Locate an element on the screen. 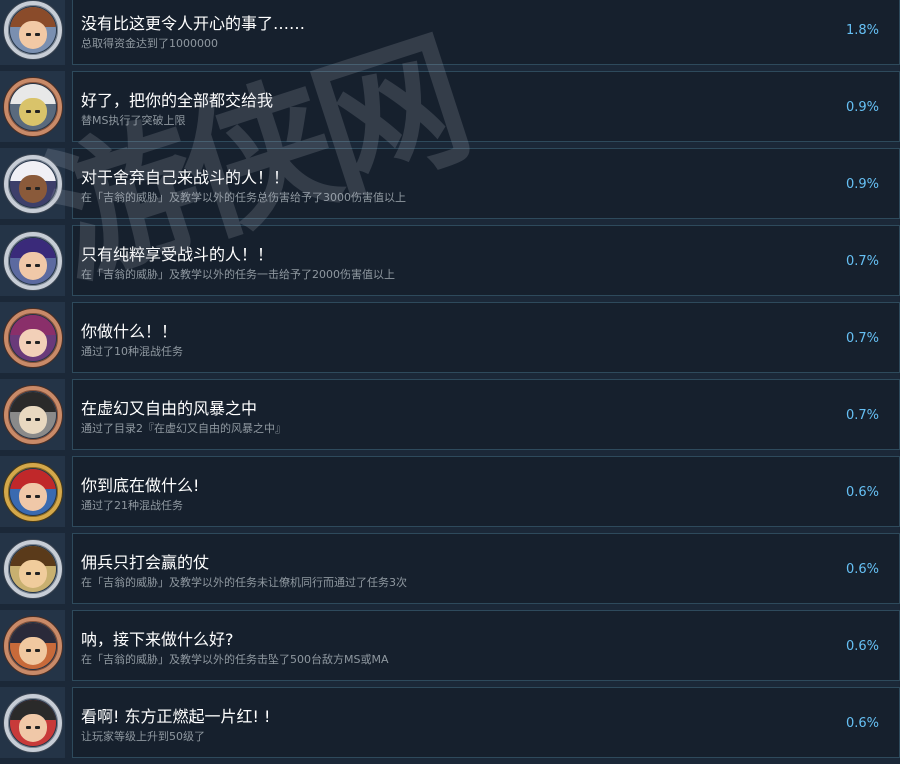  achievement-title: 佣兵只打会赢的仗 is located at coordinates (145, 562).